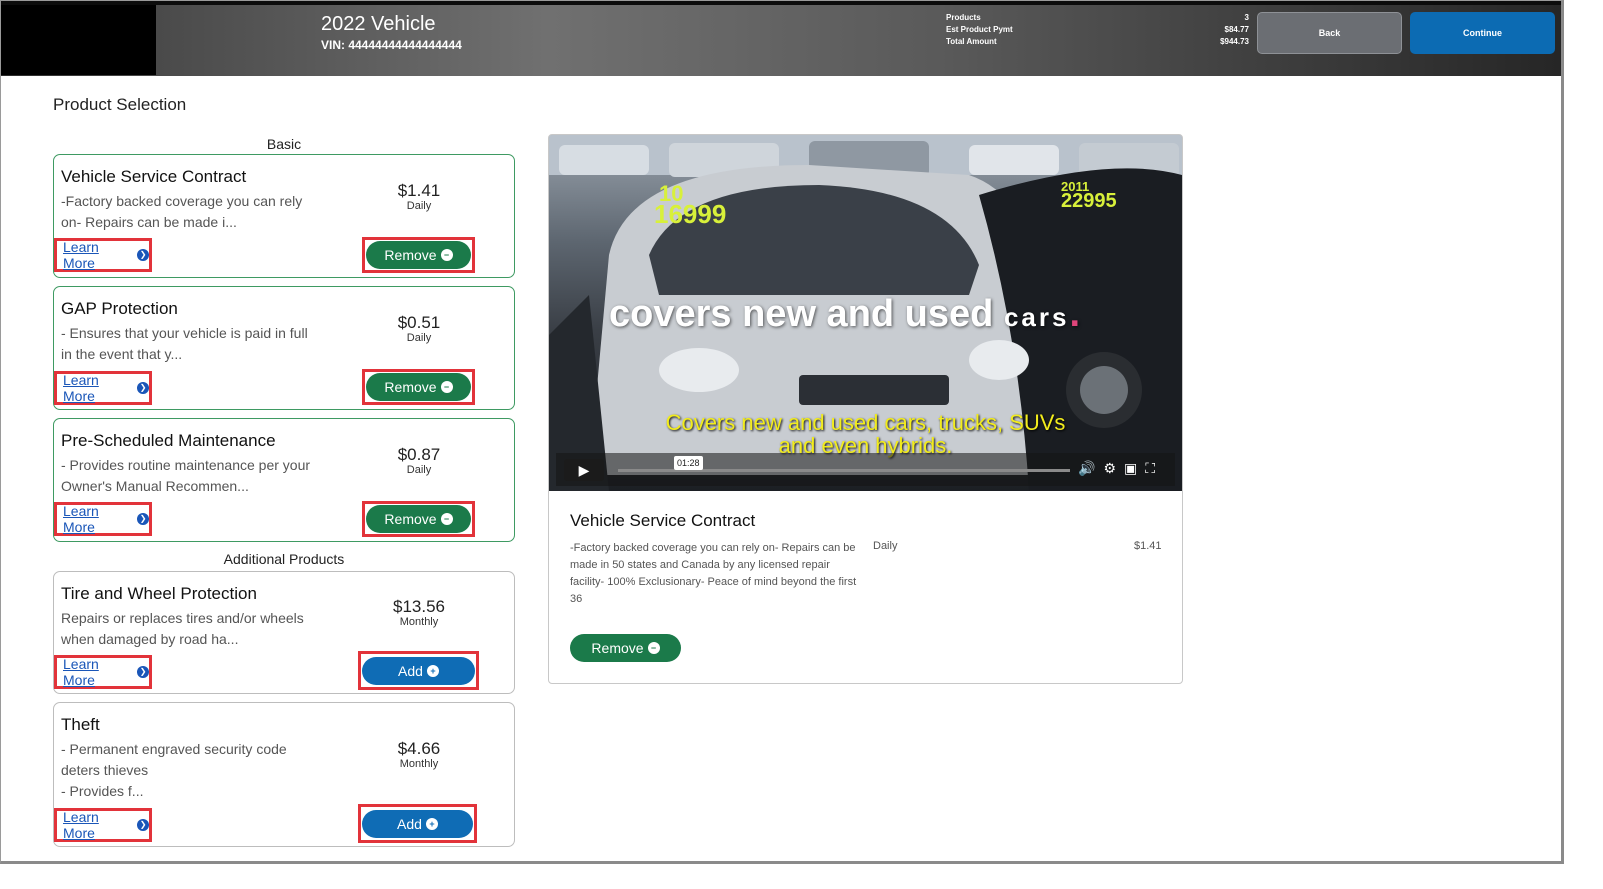 This screenshot has height=889, width=1603. Describe the element at coordinates (159, 593) in the screenshot. I see `product-name: Tire and Wheel Protection` at that location.